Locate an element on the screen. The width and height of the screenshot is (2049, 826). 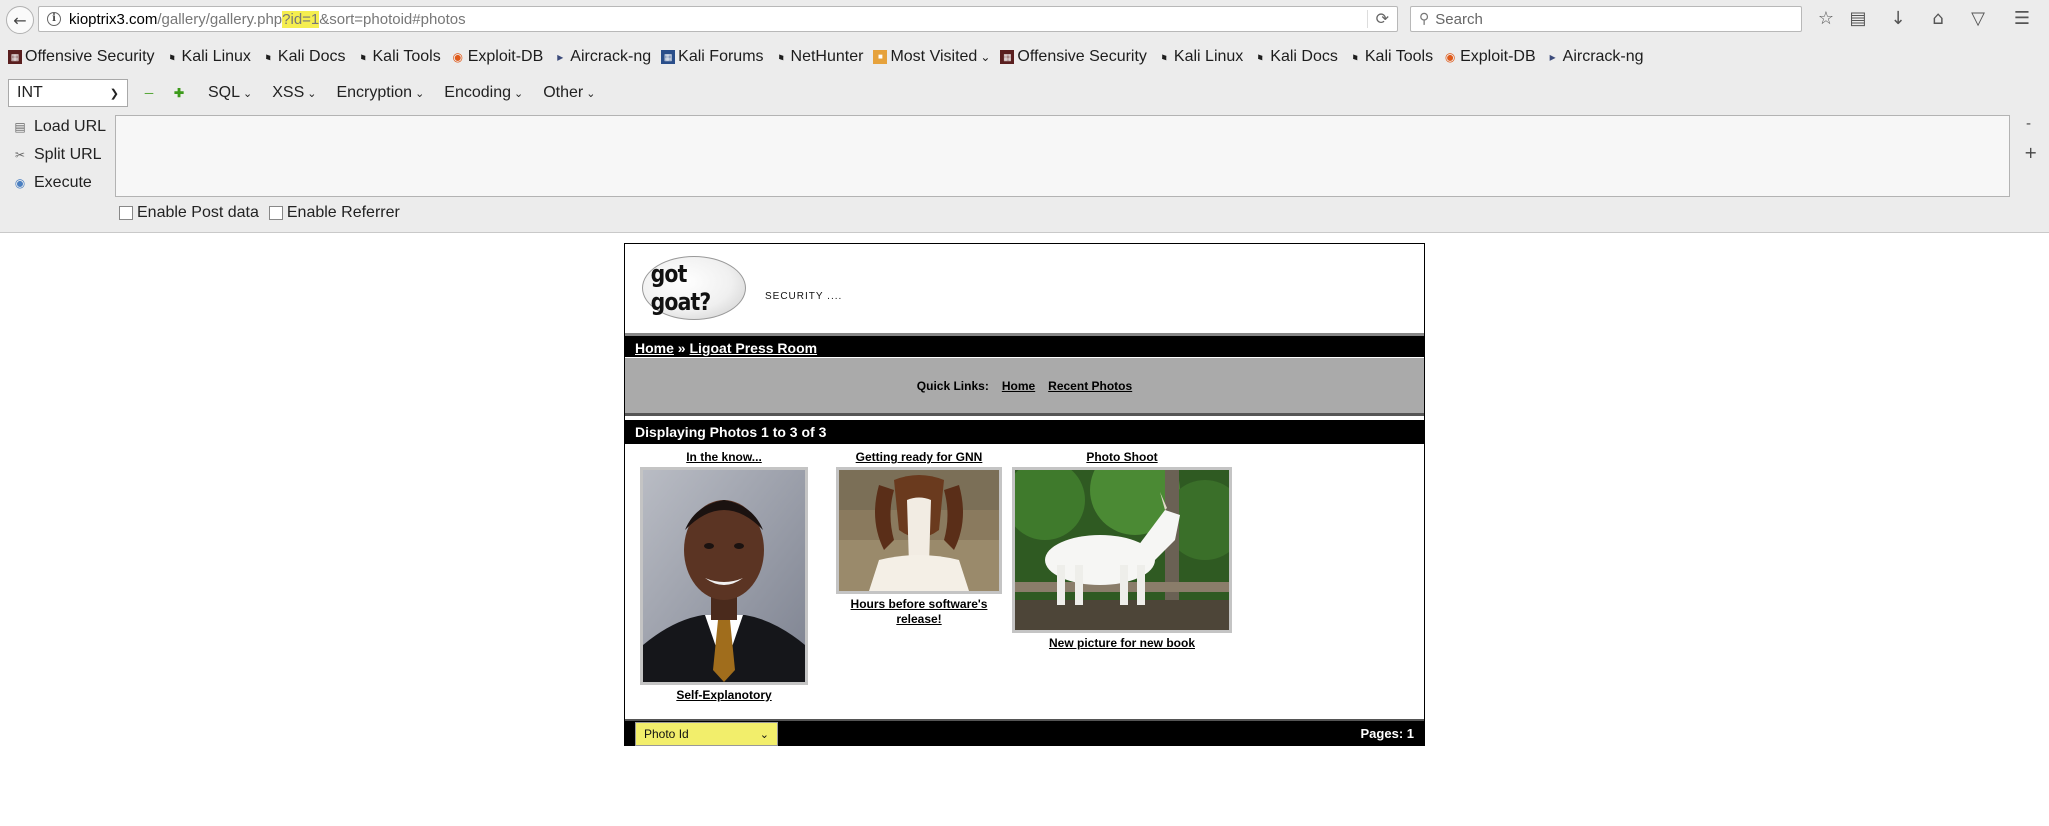
forums-icon: ▦ is located at coordinates (668, 57).